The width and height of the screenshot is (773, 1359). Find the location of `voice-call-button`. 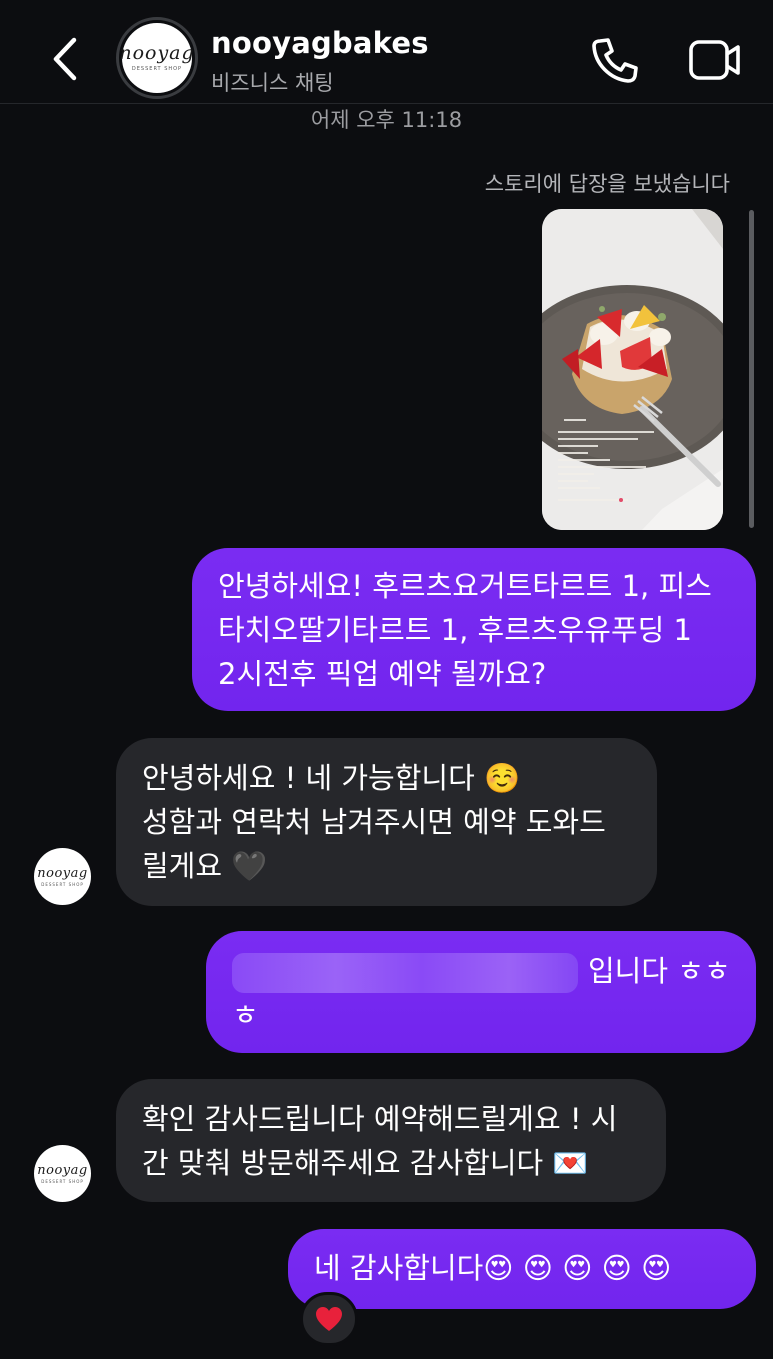

voice-call-button is located at coordinates (615, 60).